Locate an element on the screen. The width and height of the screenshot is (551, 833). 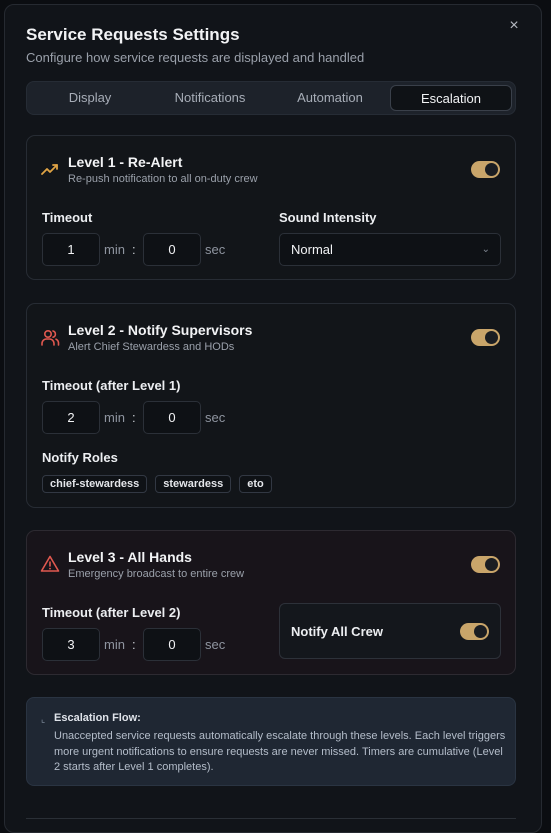
level-3-toggle is located at coordinates (485, 564).